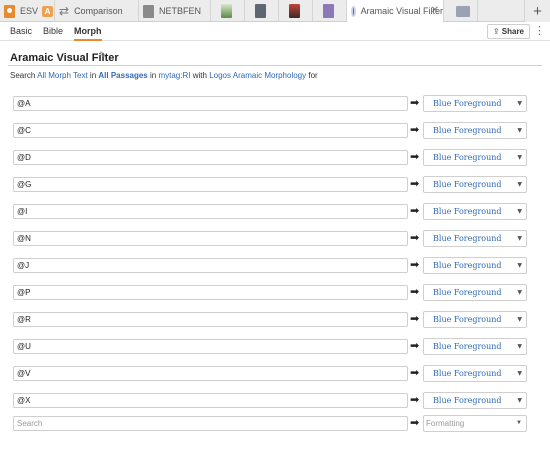 Image resolution: width=550 pixels, height=473 pixels. Describe the element at coordinates (103, 55) in the screenshot. I see `edit-title-icon: ✎` at that location.